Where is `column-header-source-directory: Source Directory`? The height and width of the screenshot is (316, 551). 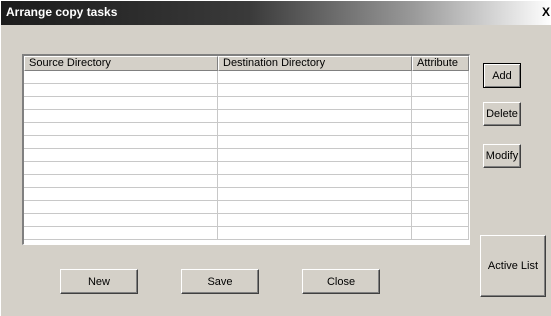 column-header-source-directory: Source Directory is located at coordinates (121, 63).